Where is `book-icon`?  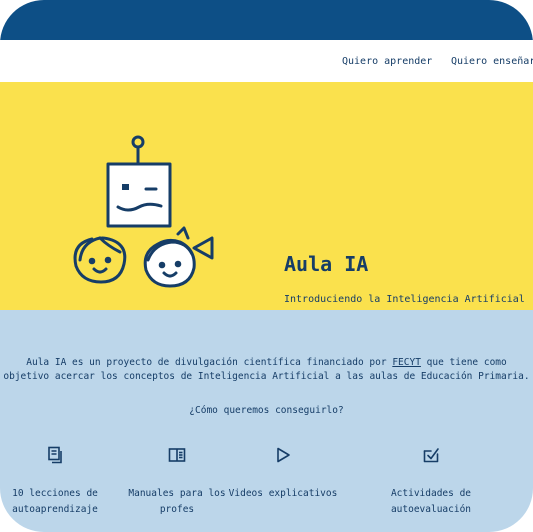
book-icon is located at coordinates (177, 455).